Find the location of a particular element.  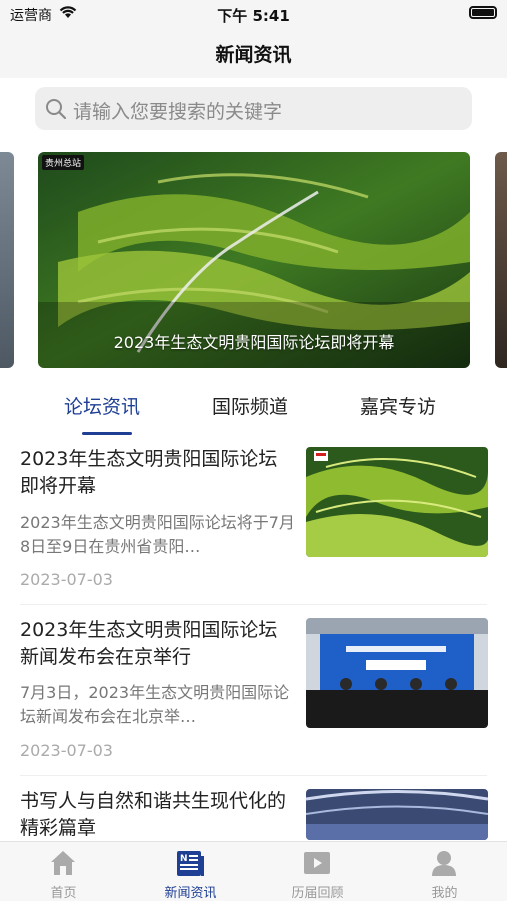

page-title: 新闻资讯 is located at coordinates (253, 55).